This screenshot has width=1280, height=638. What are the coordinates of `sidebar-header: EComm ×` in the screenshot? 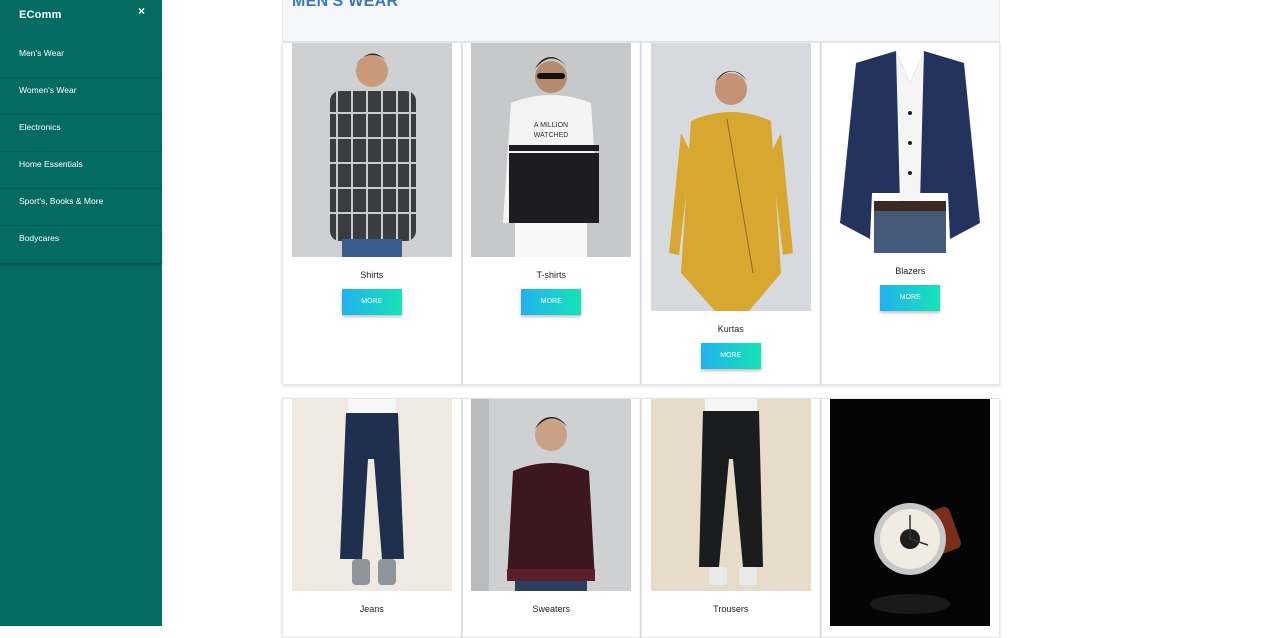 It's located at (81, 12).